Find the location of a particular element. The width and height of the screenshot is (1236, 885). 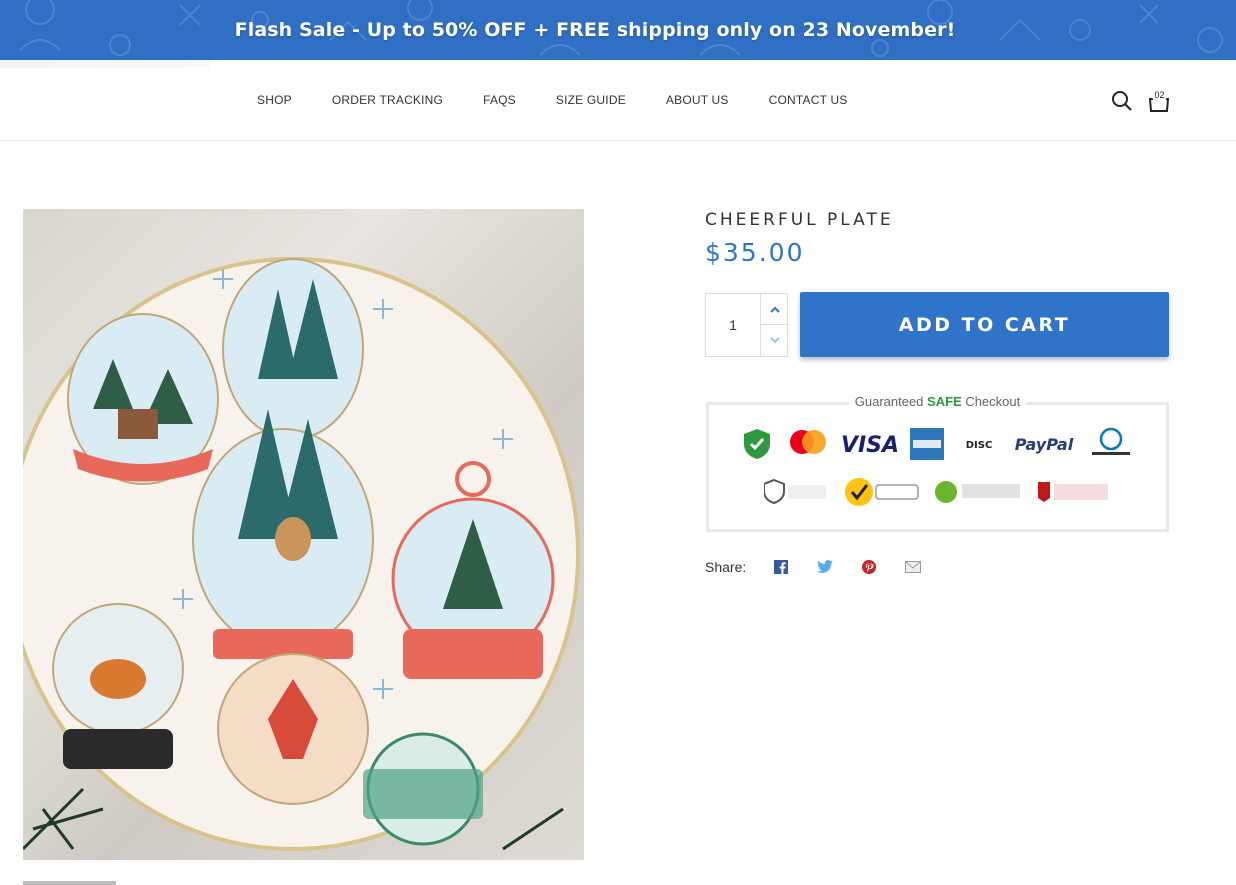

norton-icon is located at coordinates (882, 492).